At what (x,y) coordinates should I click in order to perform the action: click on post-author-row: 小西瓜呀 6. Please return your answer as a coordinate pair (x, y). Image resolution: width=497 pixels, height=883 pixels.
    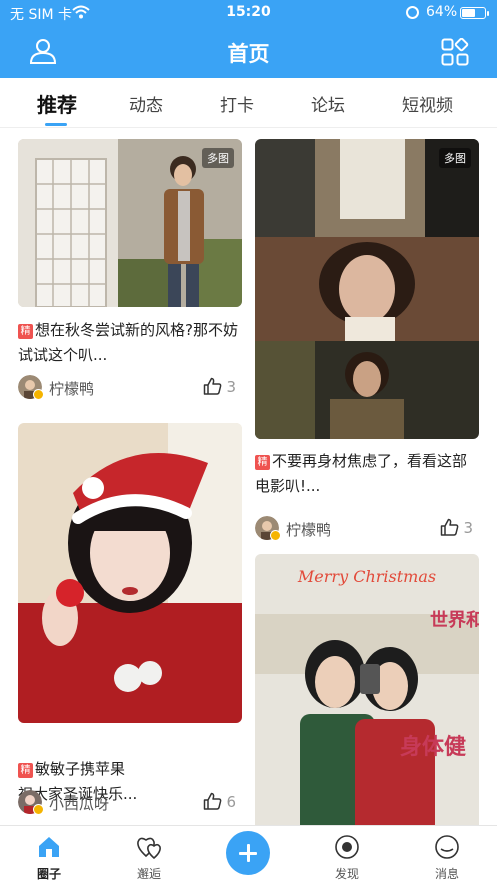
    Looking at the image, I should click on (130, 803).